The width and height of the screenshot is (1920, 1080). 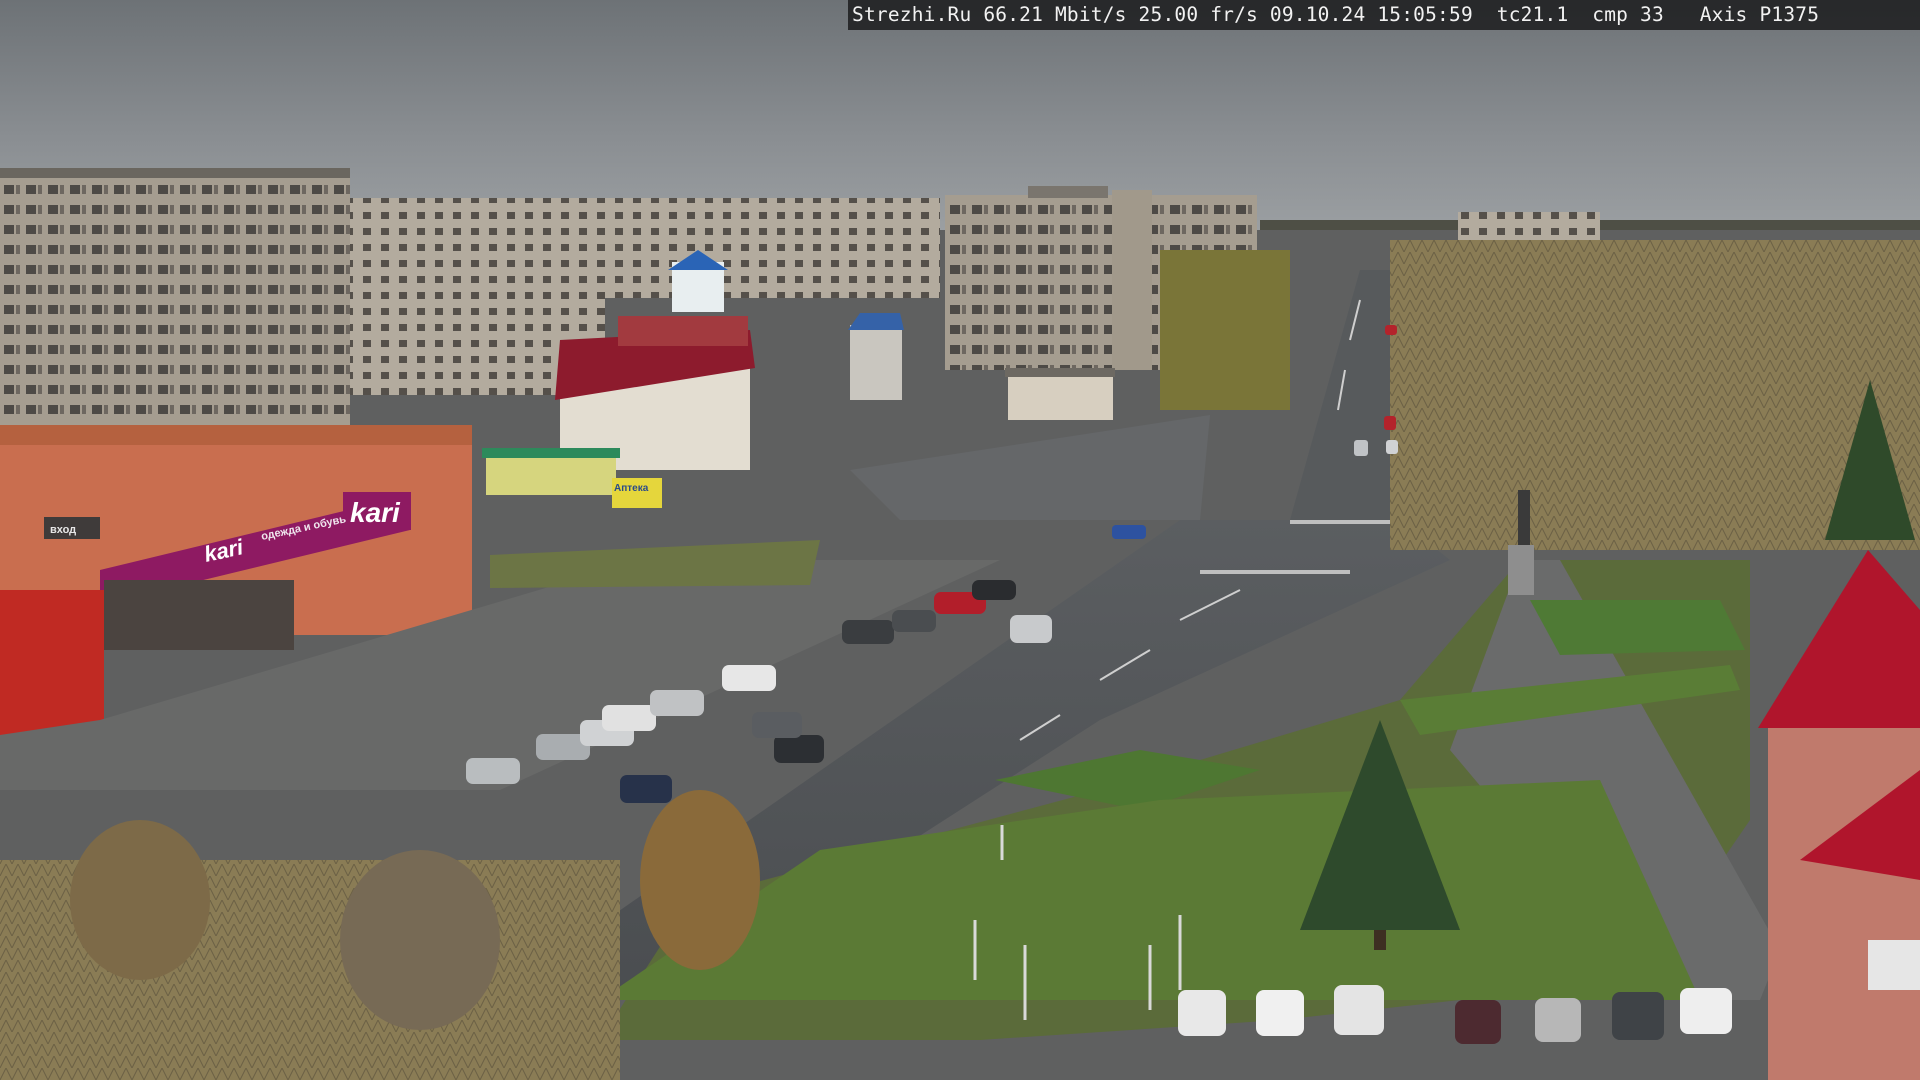 What do you see at coordinates (1380, 940) in the screenshot?
I see `evergreen-trunk` at bounding box center [1380, 940].